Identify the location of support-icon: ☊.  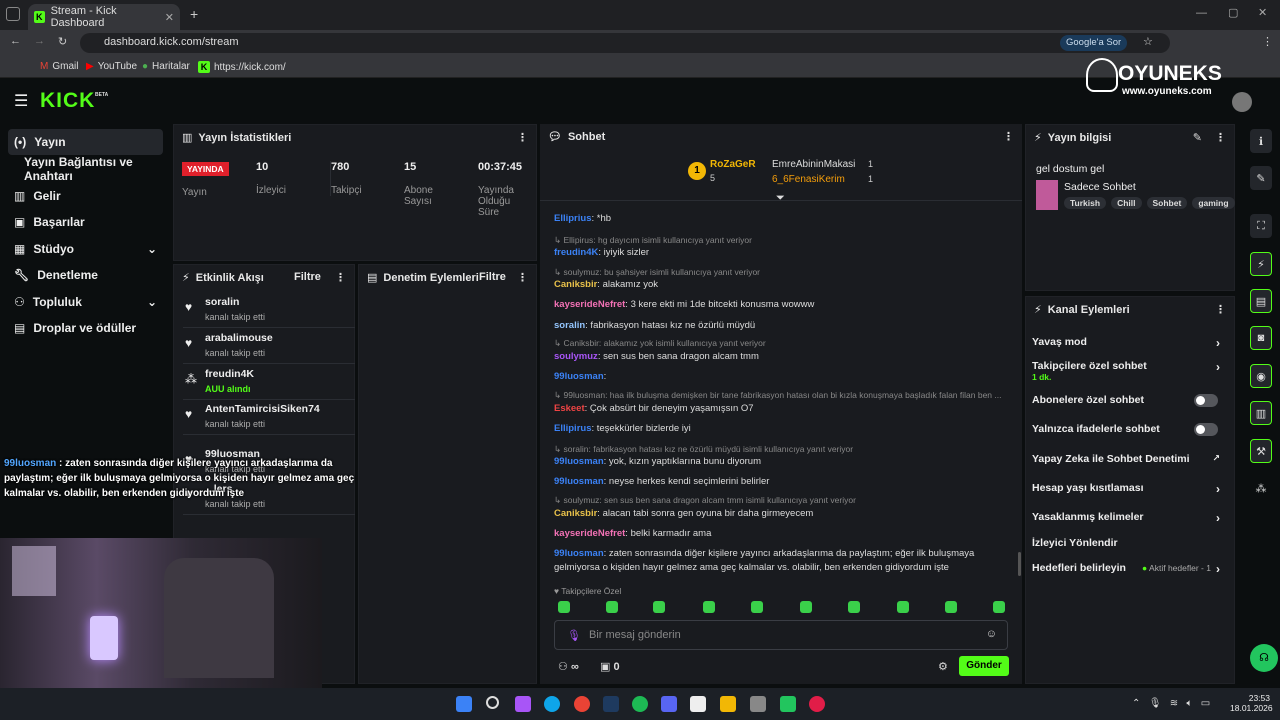
(1264, 658).